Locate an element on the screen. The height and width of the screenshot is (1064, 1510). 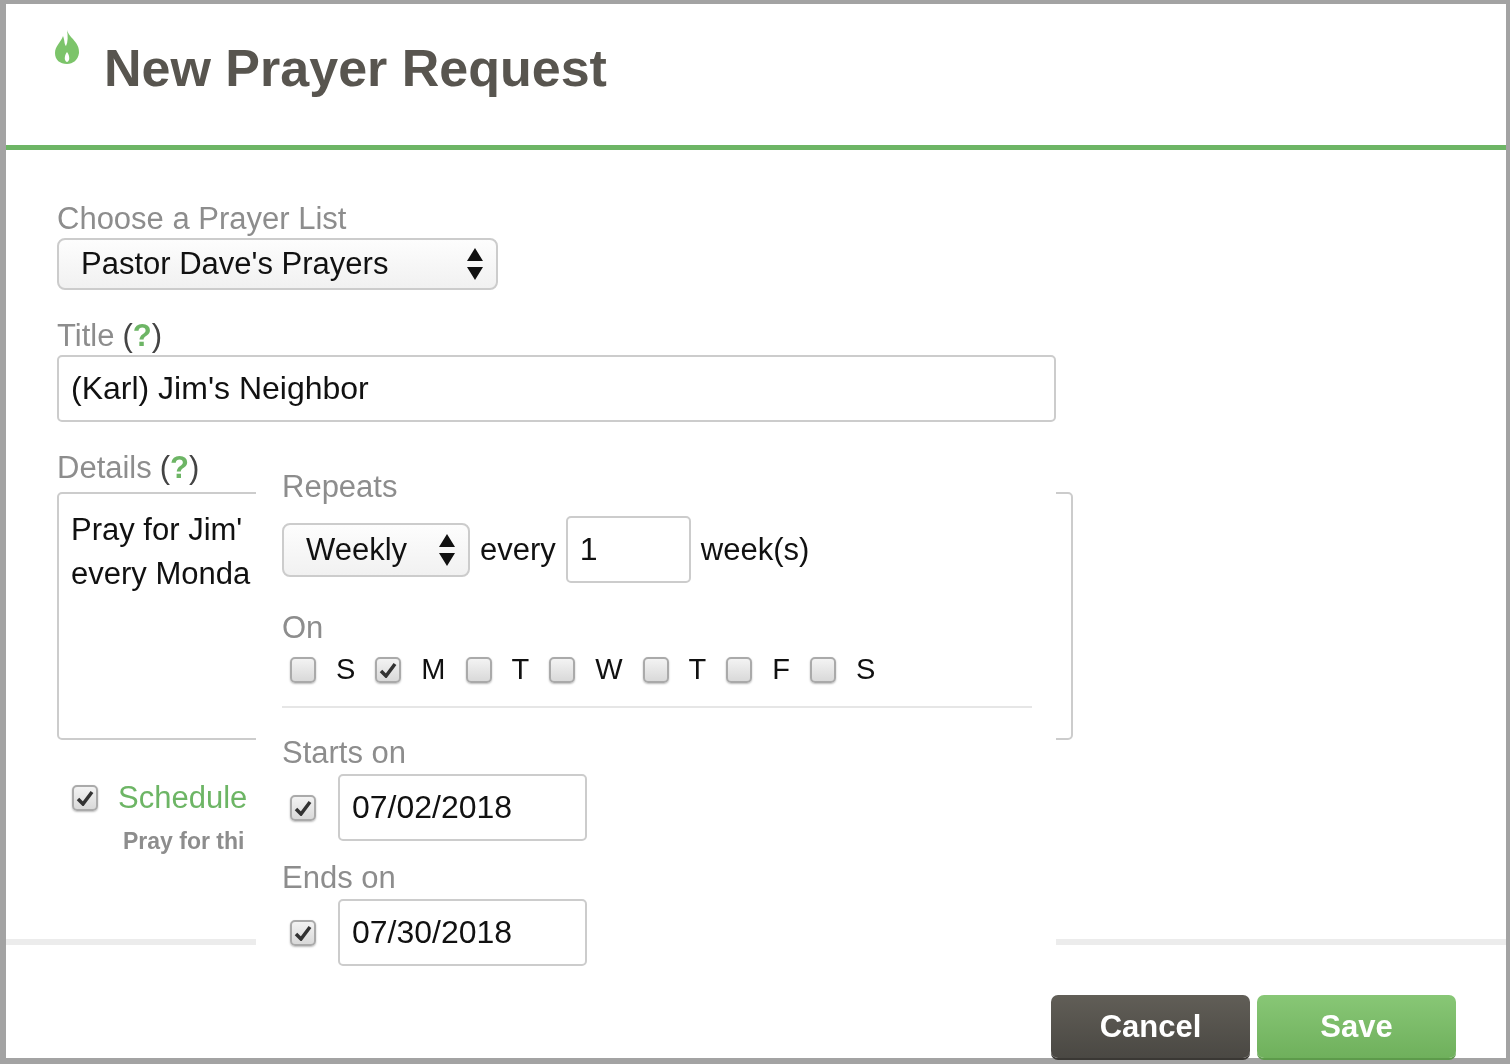
field-label: Title is located at coordinates (86, 336).